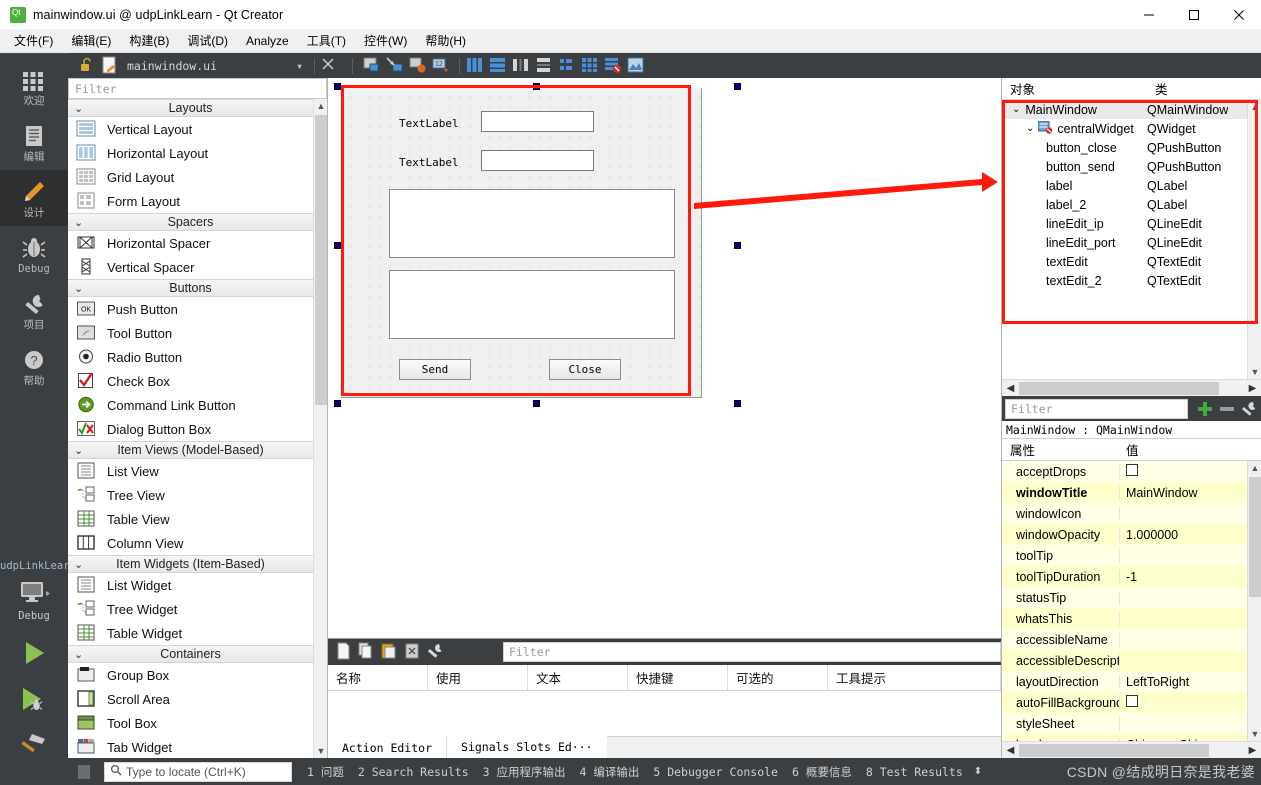  What do you see at coordinates (1238, 14) in the screenshot?
I see `close-button` at bounding box center [1238, 14].